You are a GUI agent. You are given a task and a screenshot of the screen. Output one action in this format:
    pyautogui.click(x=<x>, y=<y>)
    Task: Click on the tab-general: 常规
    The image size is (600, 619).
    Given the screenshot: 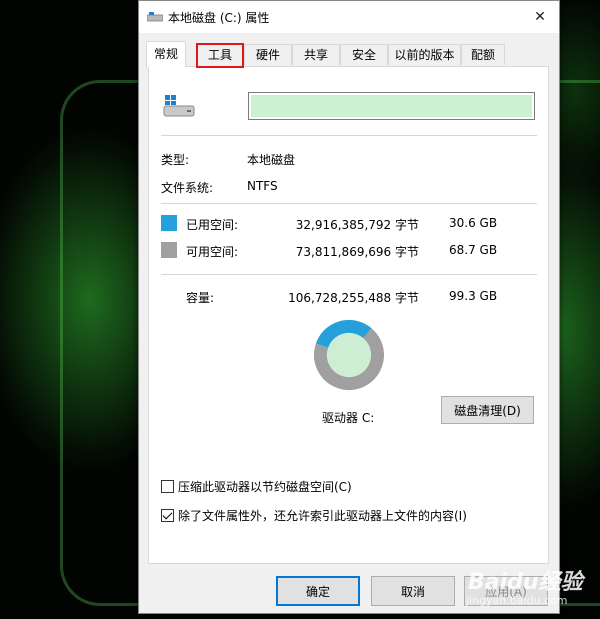 What is the action you would take?
    pyautogui.click(x=166, y=54)
    